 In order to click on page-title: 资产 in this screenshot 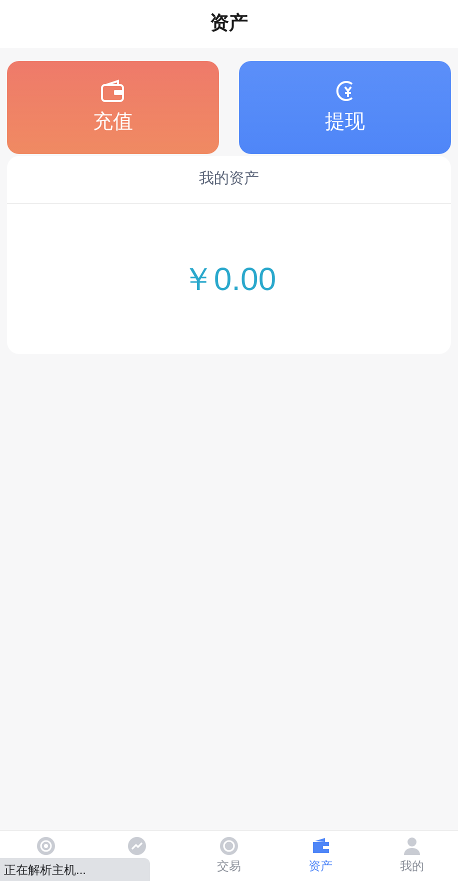, I will do `click(229, 24)`.